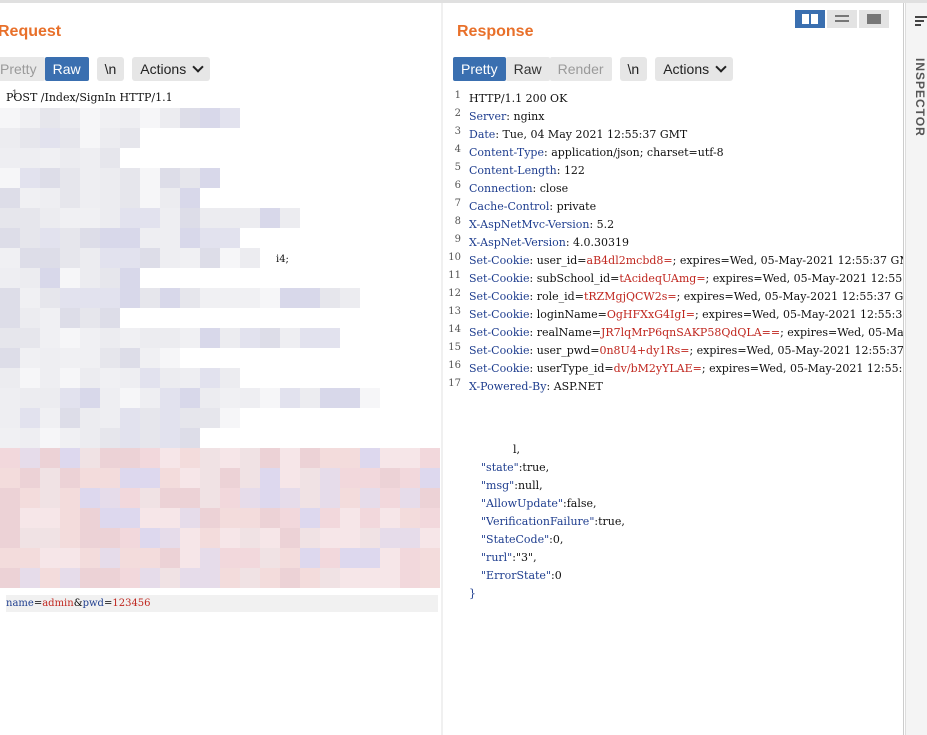  I want to click on line-number: 16, so click(454, 365).